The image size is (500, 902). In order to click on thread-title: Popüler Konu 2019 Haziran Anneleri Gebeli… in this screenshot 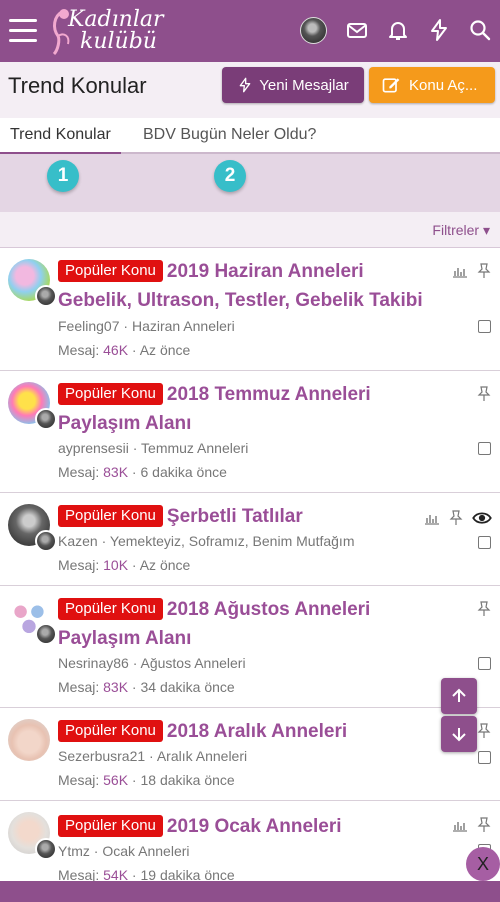, I will do `click(248, 286)`.